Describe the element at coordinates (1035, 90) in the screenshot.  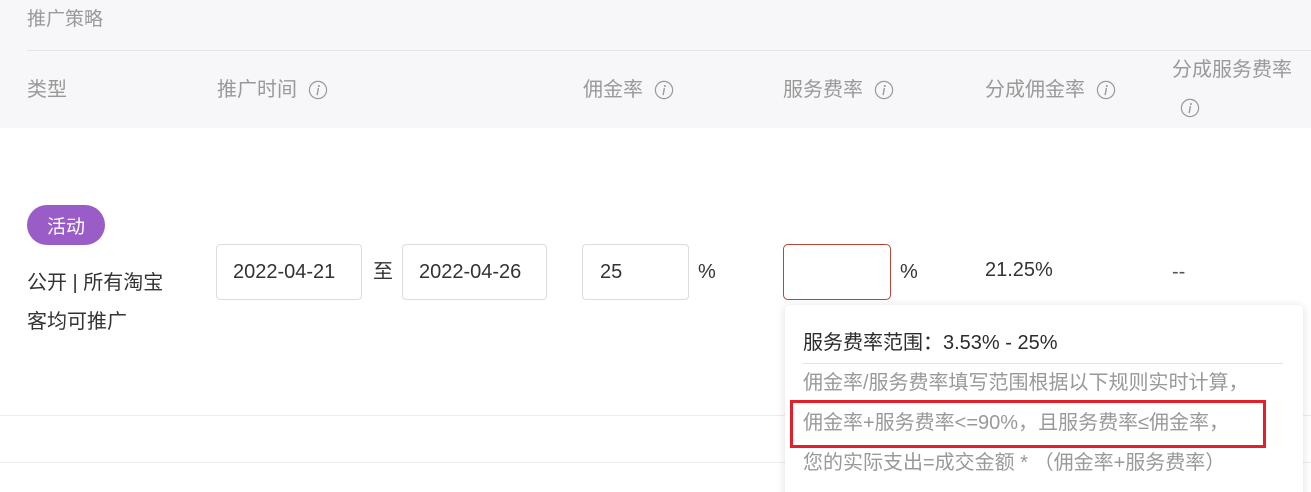
I see `column-label-split-commission-rate: 分成佣金率` at that location.